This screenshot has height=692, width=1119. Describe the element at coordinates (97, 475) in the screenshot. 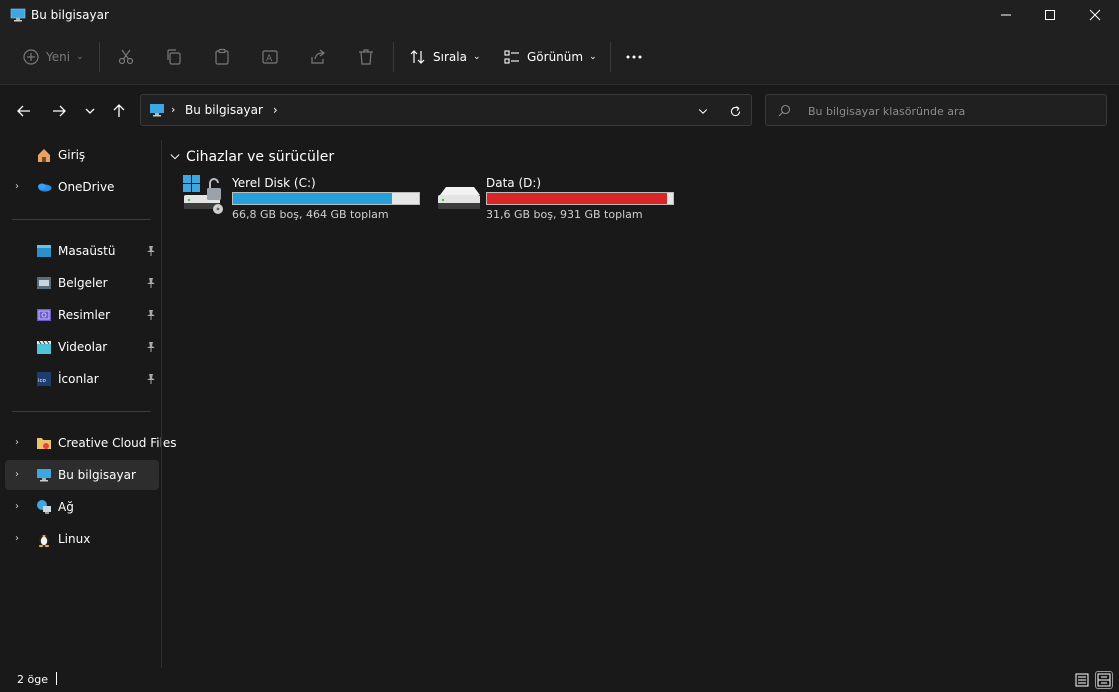

I see `sidebar-item-label: Bu bilgisayar` at that location.